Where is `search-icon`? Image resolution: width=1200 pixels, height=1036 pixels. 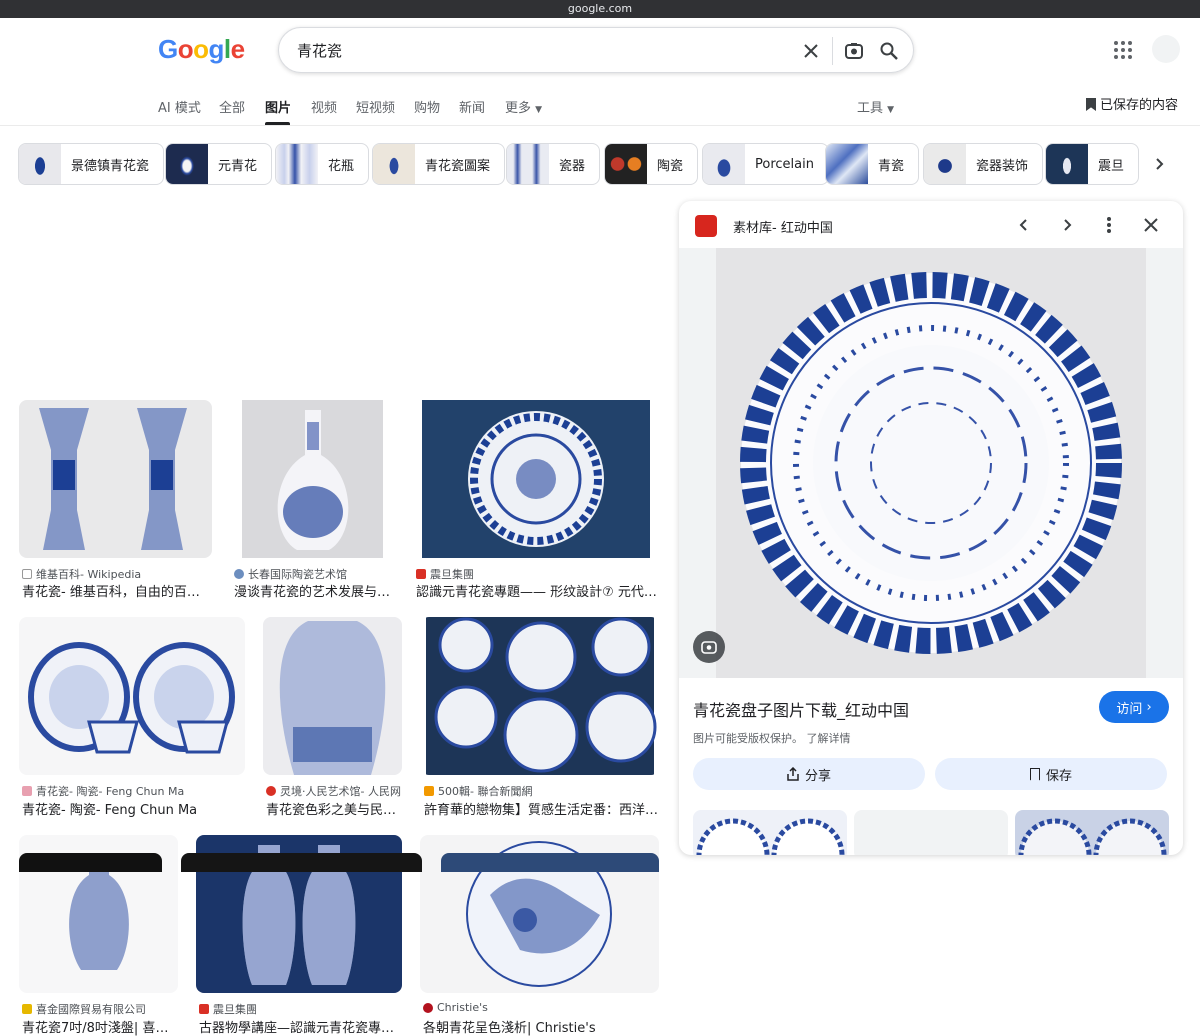 search-icon is located at coordinates (889, 51).